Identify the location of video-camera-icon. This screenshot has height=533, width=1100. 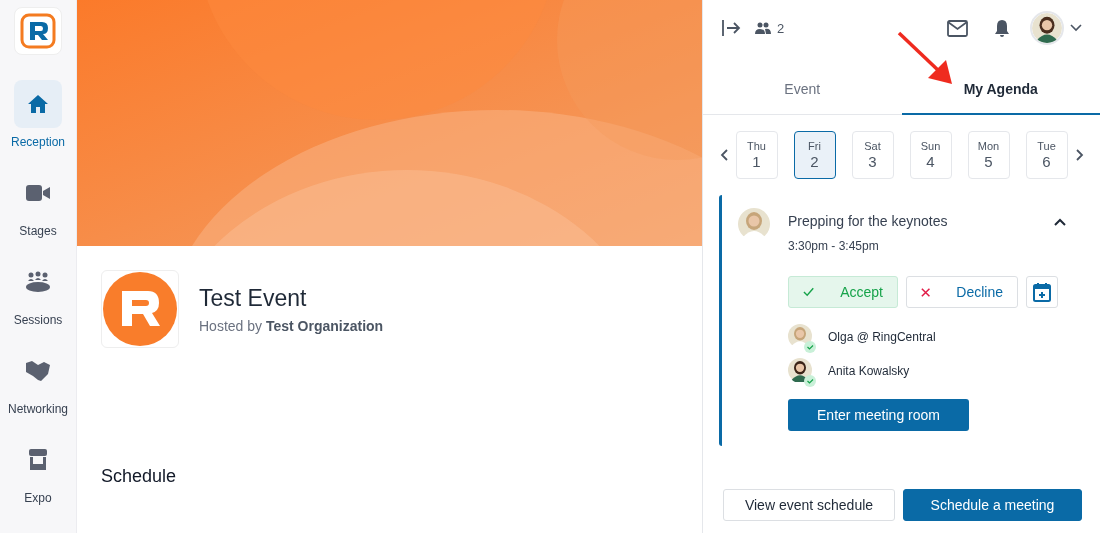
(38, 193).